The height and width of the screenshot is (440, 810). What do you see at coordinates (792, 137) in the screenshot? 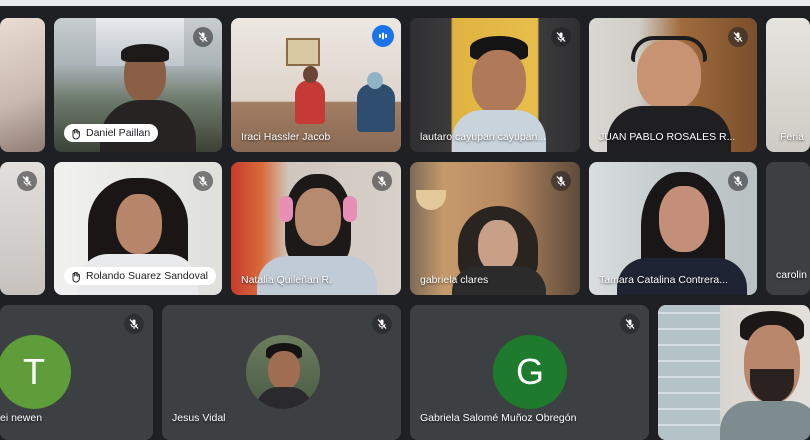
I see `participant-name: Feria` at bounding box center [792, 137].